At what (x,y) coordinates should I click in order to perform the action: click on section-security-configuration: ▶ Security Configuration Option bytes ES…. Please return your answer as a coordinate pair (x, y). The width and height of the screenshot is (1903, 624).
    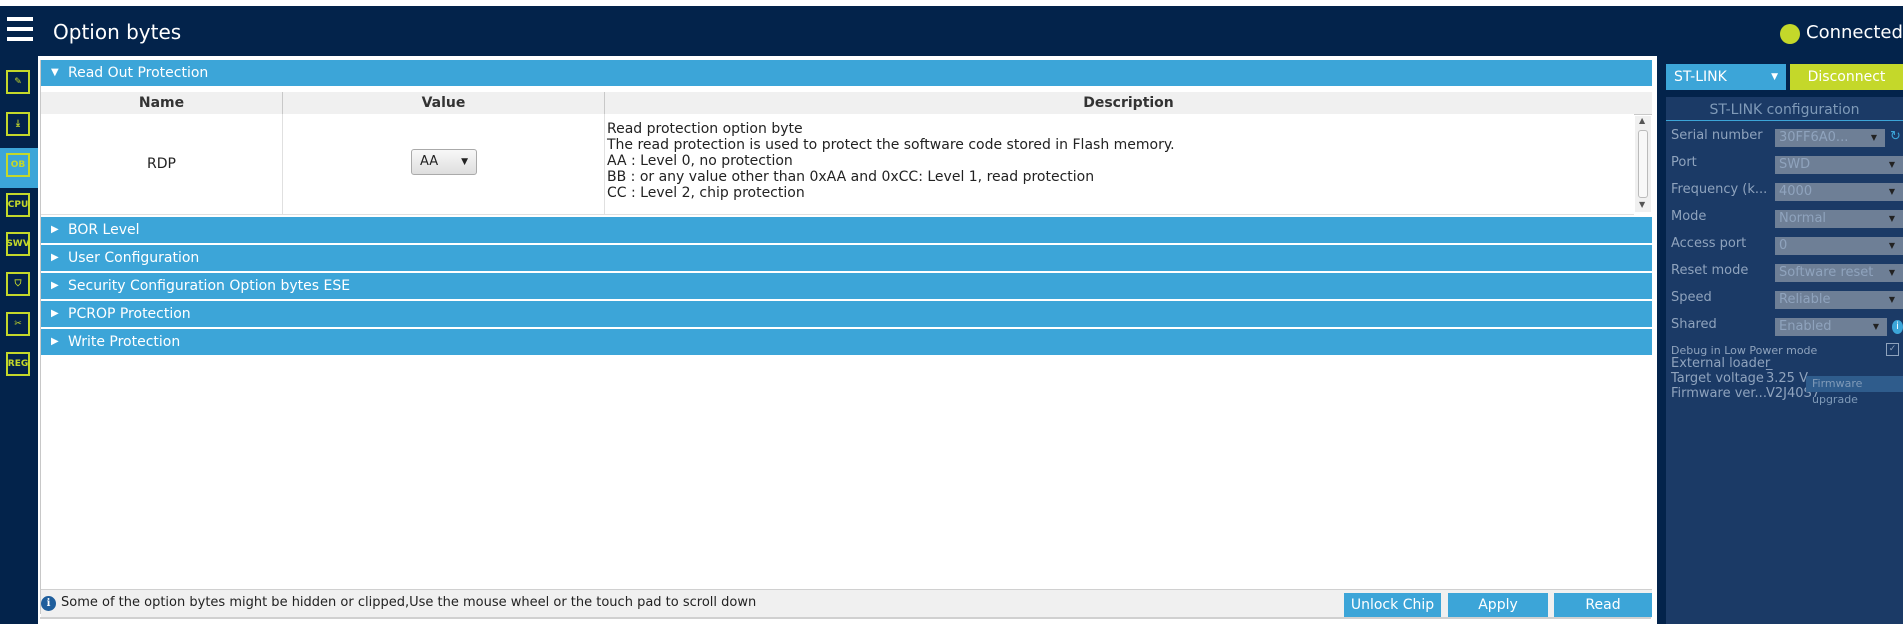
    Looking at the image, I should click on (846, 286).